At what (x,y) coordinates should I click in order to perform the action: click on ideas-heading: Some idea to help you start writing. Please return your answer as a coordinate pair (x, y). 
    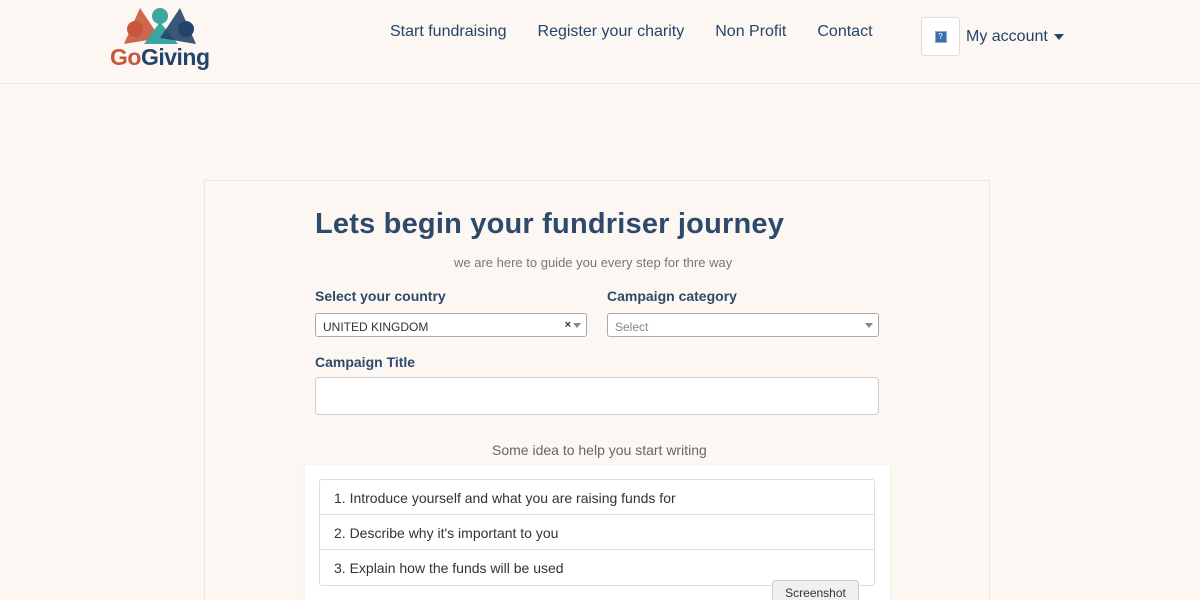
    Looking at the image, I should click on (599, 450).